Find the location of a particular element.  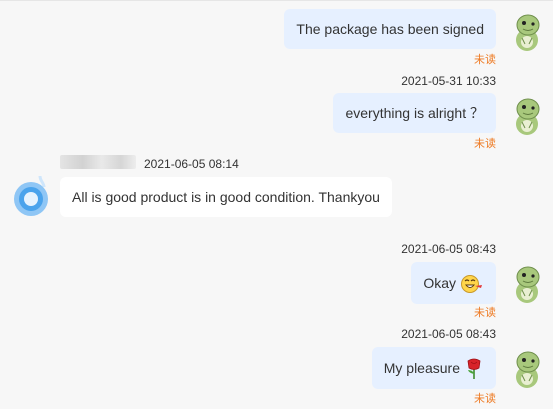

message-bubble-sent: everything is alright ？ is located at coordinates (414, 113).